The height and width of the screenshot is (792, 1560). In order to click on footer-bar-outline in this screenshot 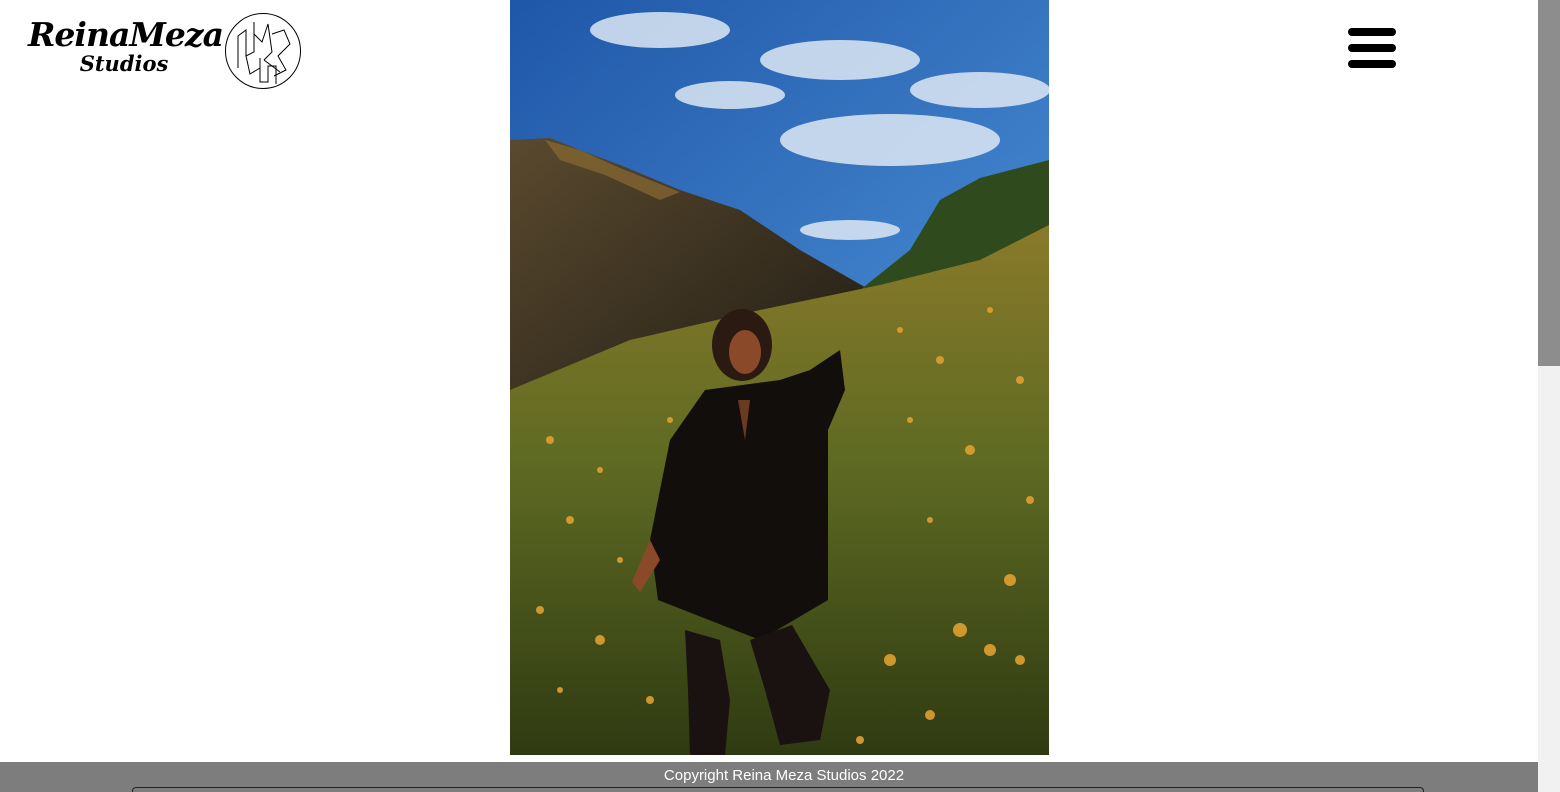, I will do `click(778, 789)`.